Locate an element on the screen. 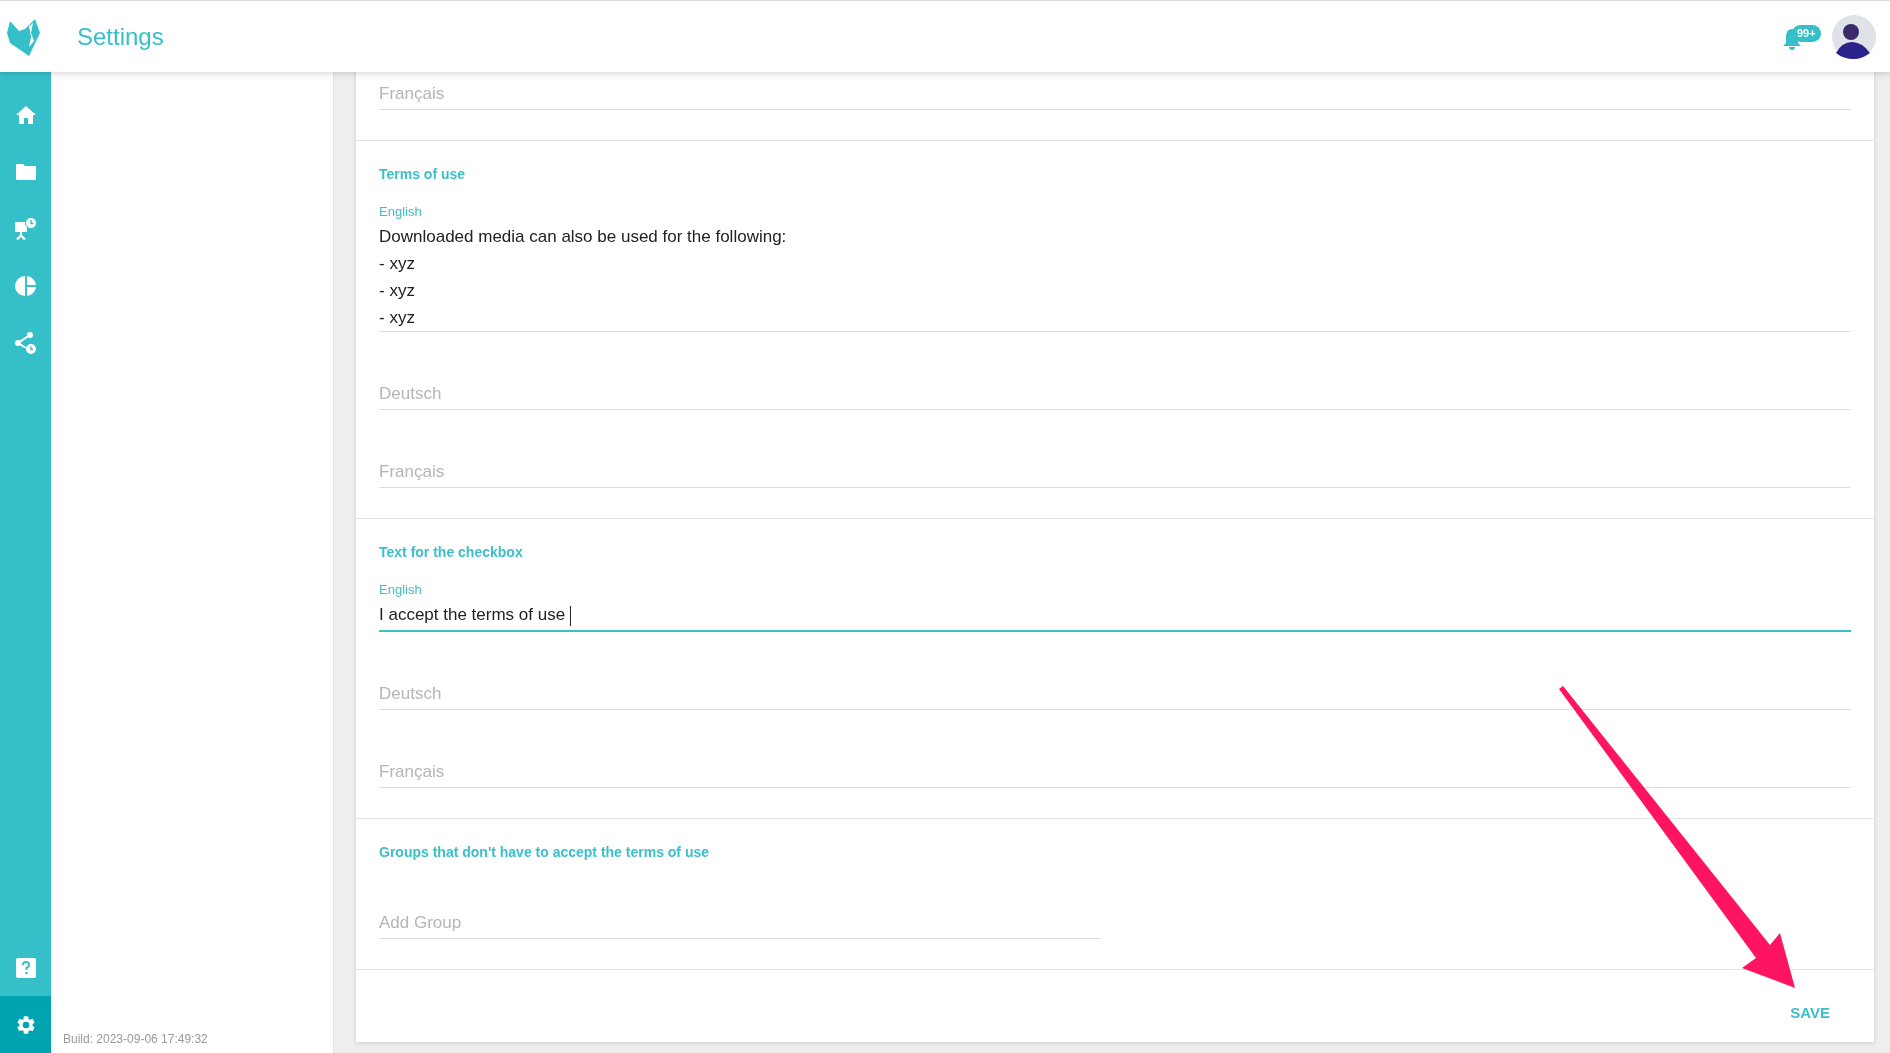  section-title: Text for the checkbox is located at coordinates (451, 552).